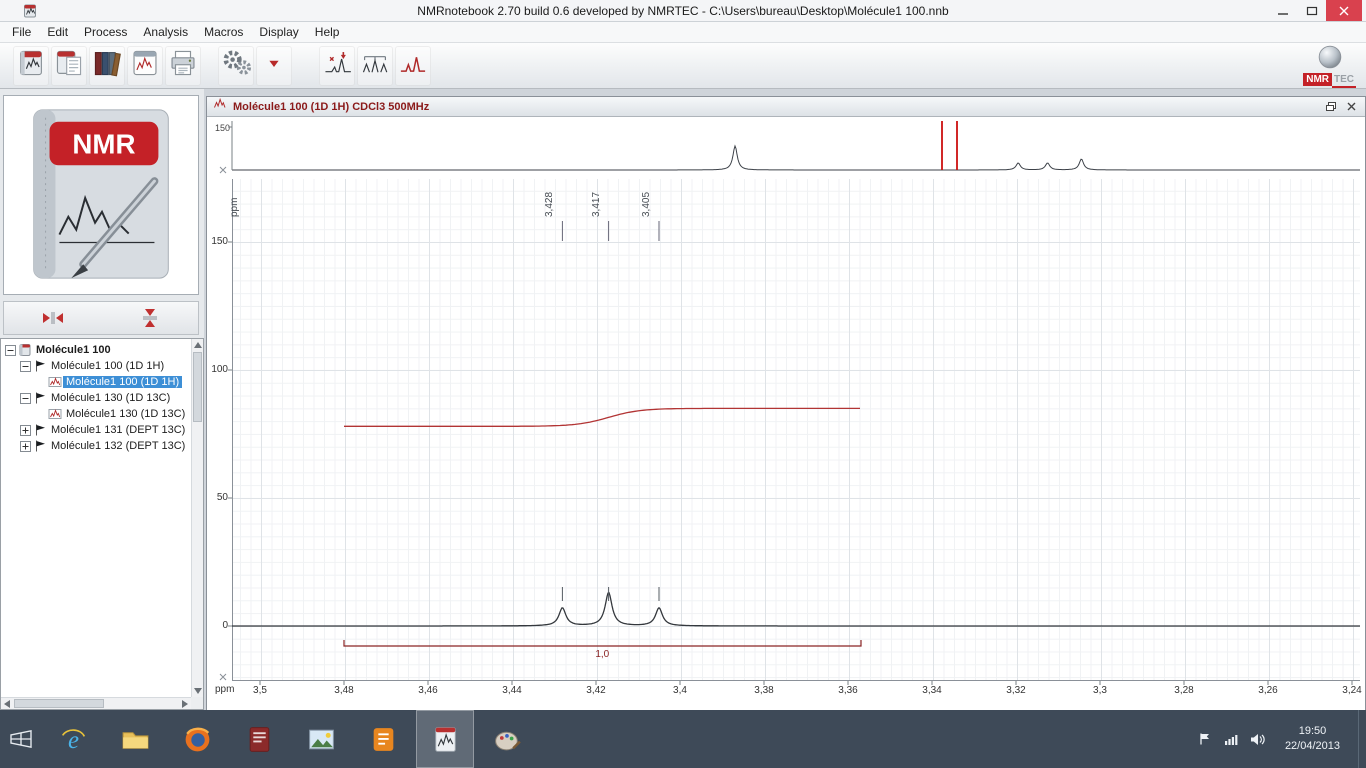 The width and height of the screenshot is (1366, 768). Describe the element at coordinates (59, 703) in the screenshot. I see `horizontal-scrollbar-thumb` at that location.